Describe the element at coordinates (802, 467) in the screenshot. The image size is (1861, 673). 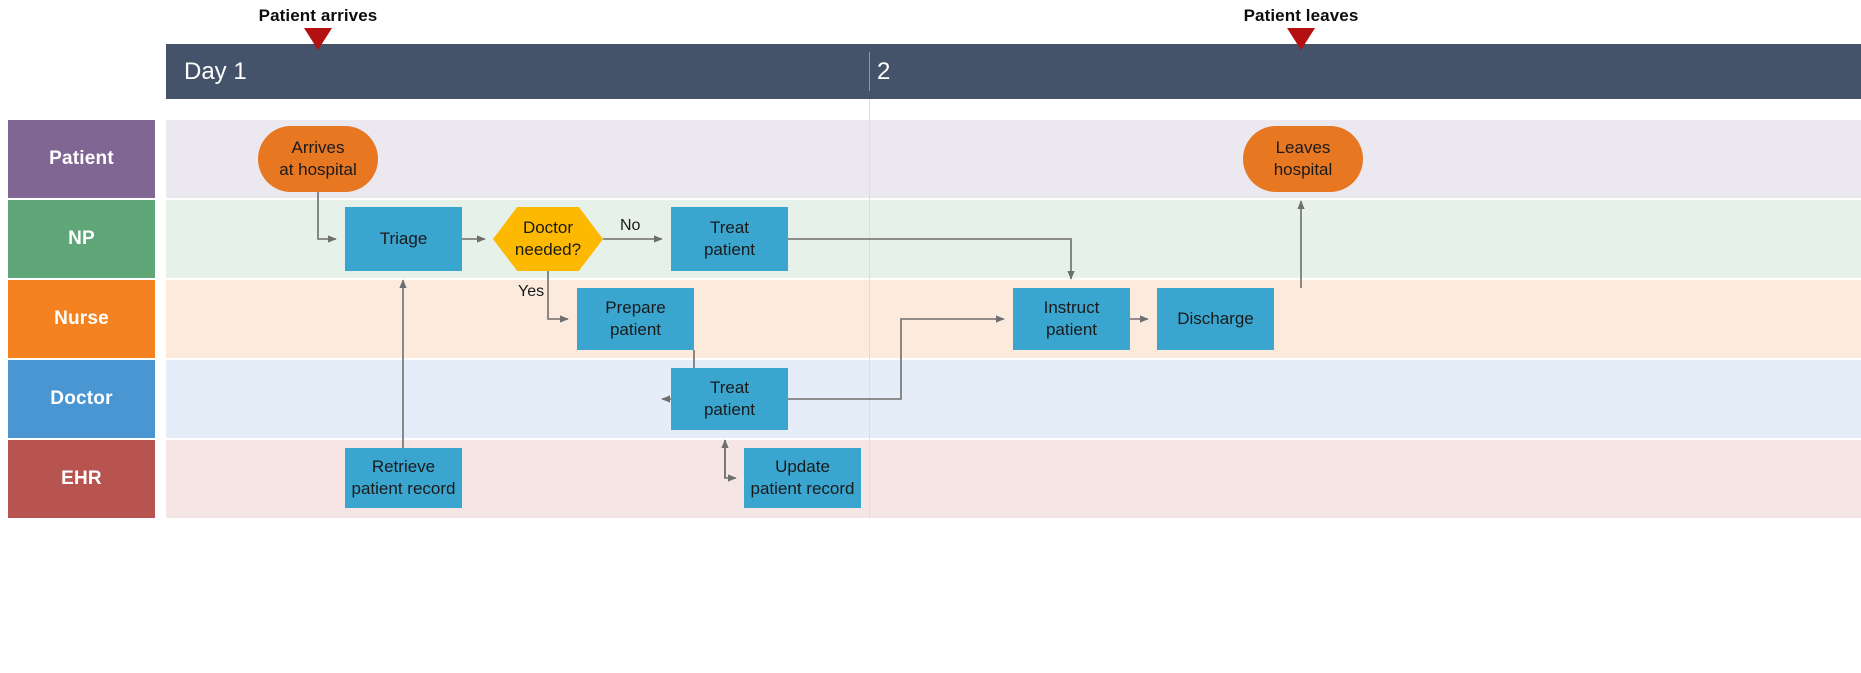
I see `node-update-patient-record-label-line: Update` at that location.